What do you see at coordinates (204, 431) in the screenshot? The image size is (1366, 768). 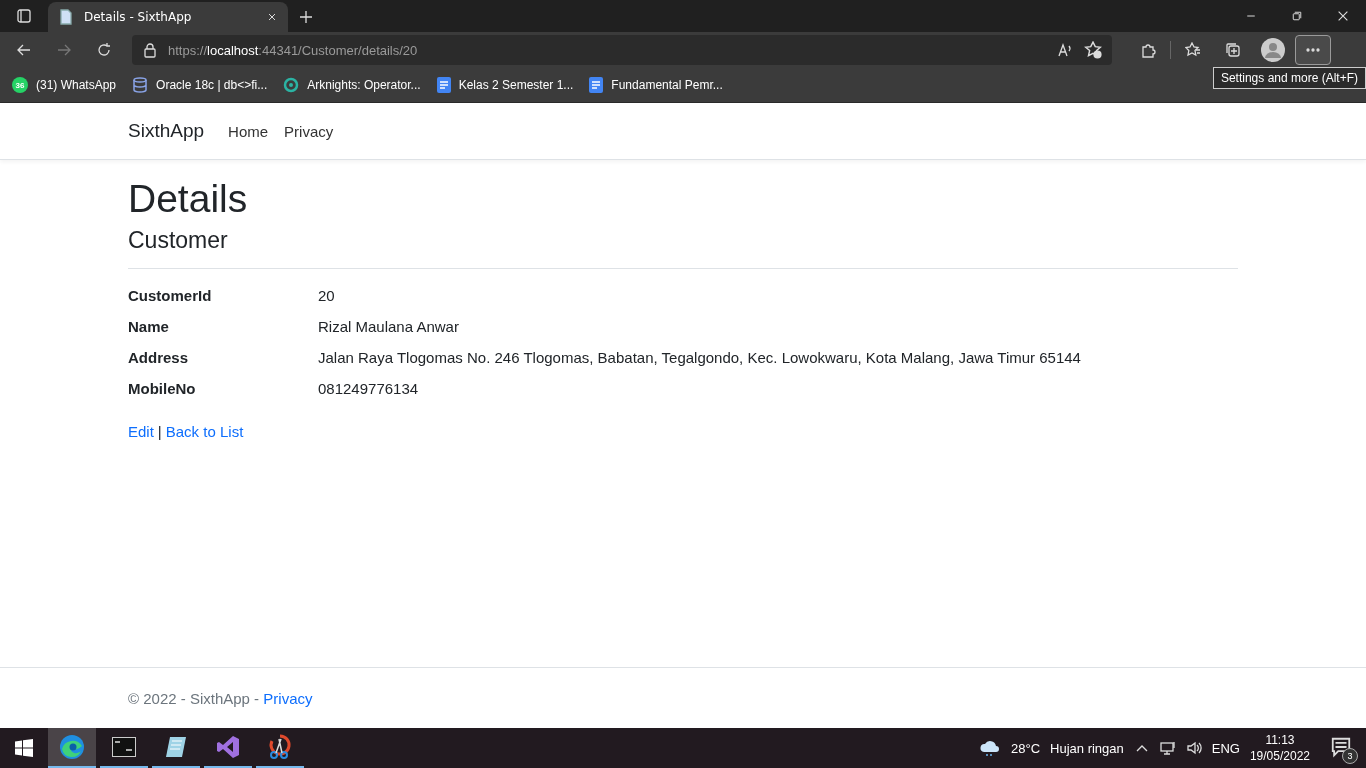 I see `back-to-list-link: Back to List` at bounding box center [204, 431].